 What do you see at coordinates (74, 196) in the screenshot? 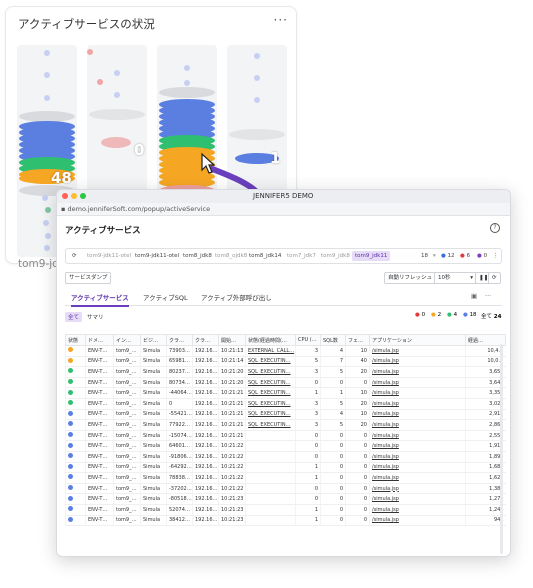
I see `minimize-window-icon` at bounding box center [74, 196].